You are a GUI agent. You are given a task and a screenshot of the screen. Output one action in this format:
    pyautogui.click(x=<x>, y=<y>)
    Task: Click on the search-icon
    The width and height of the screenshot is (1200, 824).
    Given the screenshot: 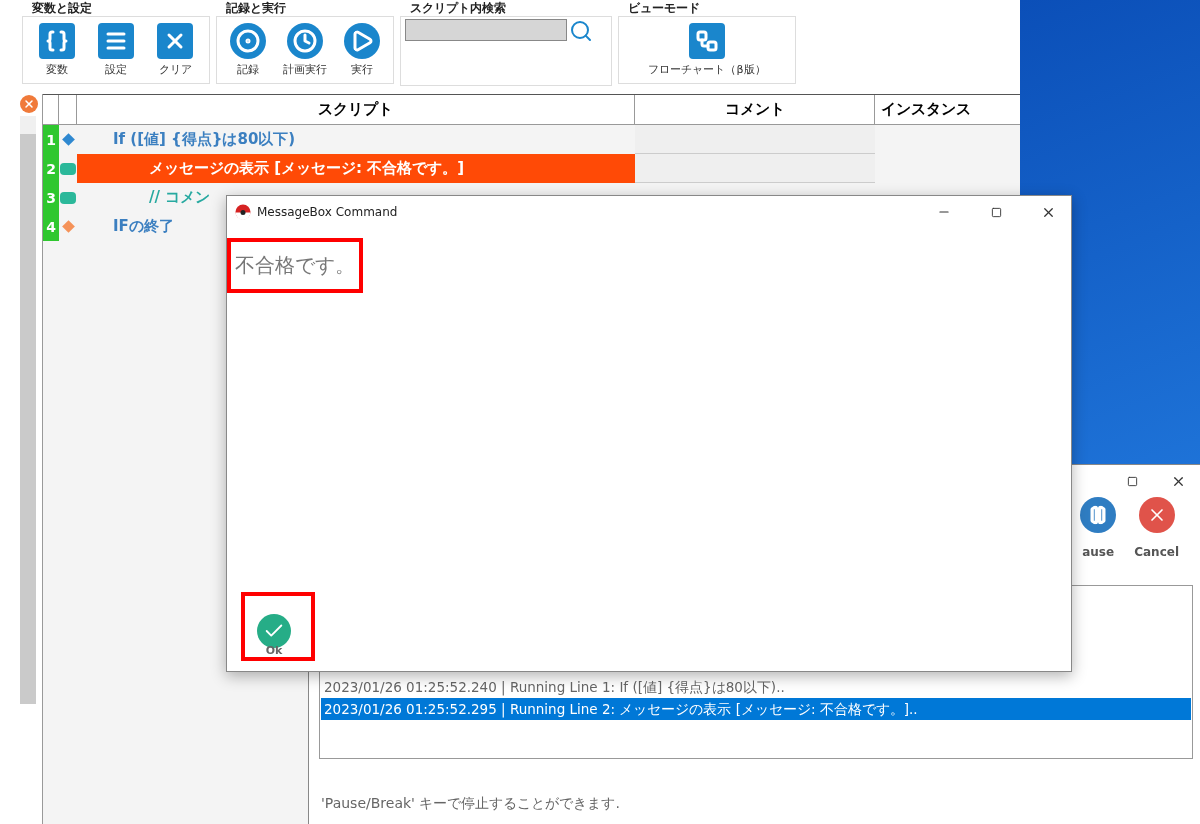 What is the action you would take?
    pyautogui.click(x=581, y=31)
    